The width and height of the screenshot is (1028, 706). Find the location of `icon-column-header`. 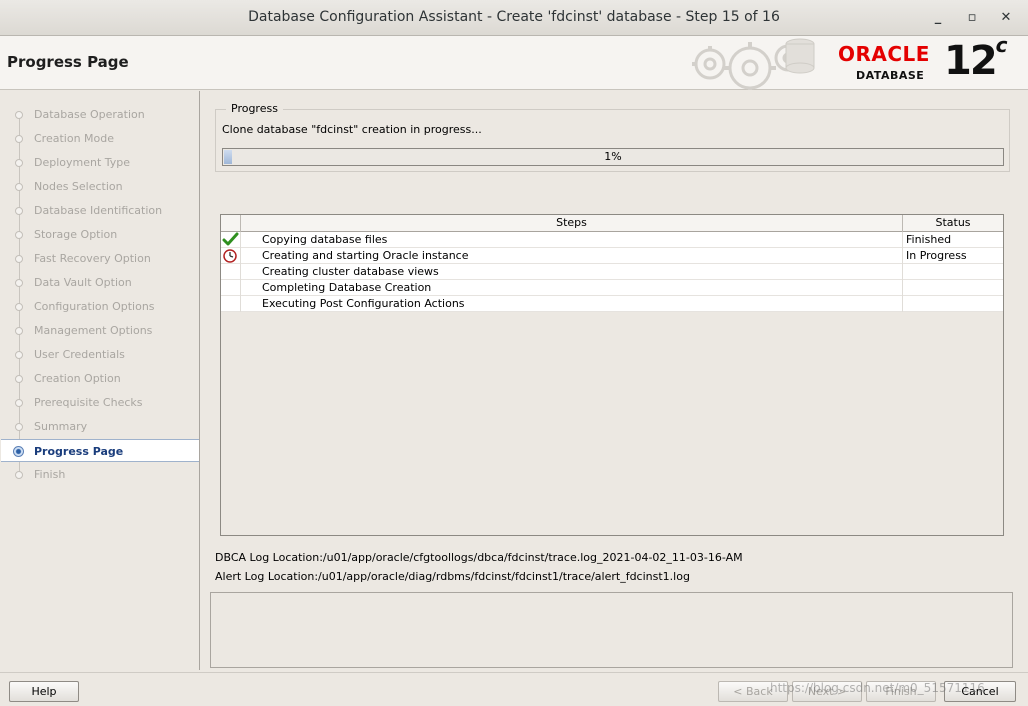

icon-column-header is located at coordinates (231, 223).